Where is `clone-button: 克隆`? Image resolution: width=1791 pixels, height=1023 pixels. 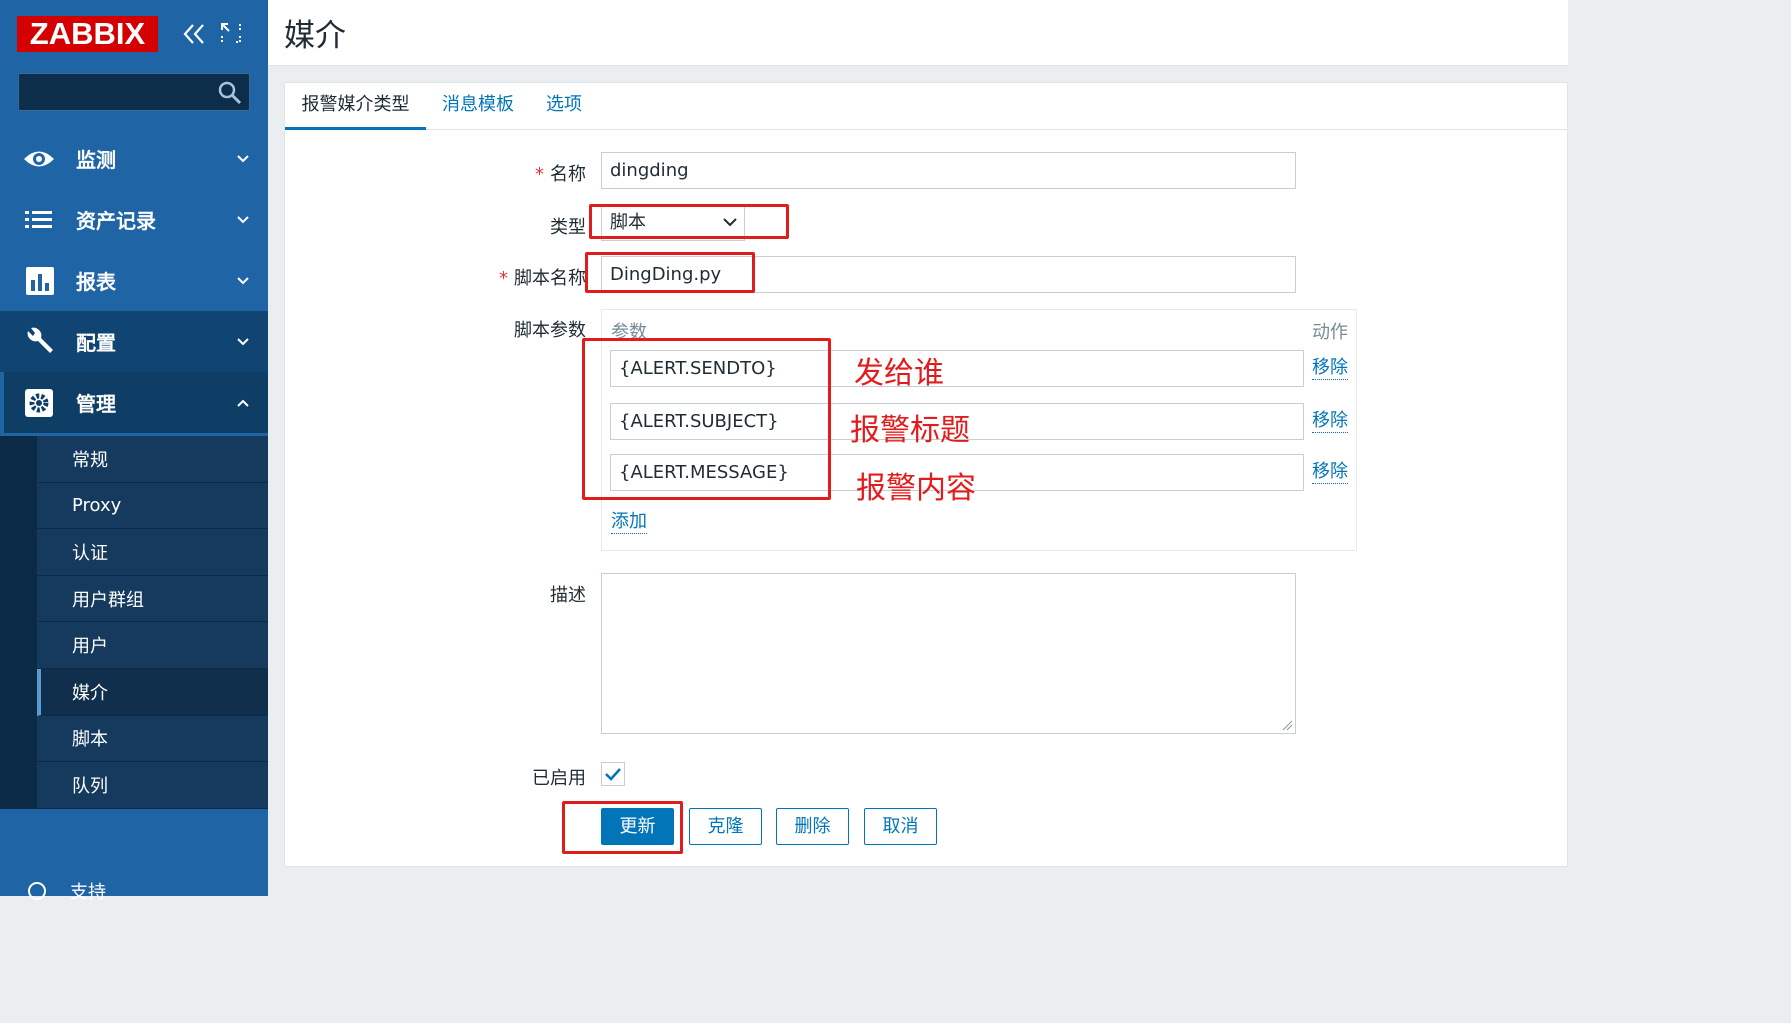
clone-button: 克隆 is located at coordinates (725, 826).